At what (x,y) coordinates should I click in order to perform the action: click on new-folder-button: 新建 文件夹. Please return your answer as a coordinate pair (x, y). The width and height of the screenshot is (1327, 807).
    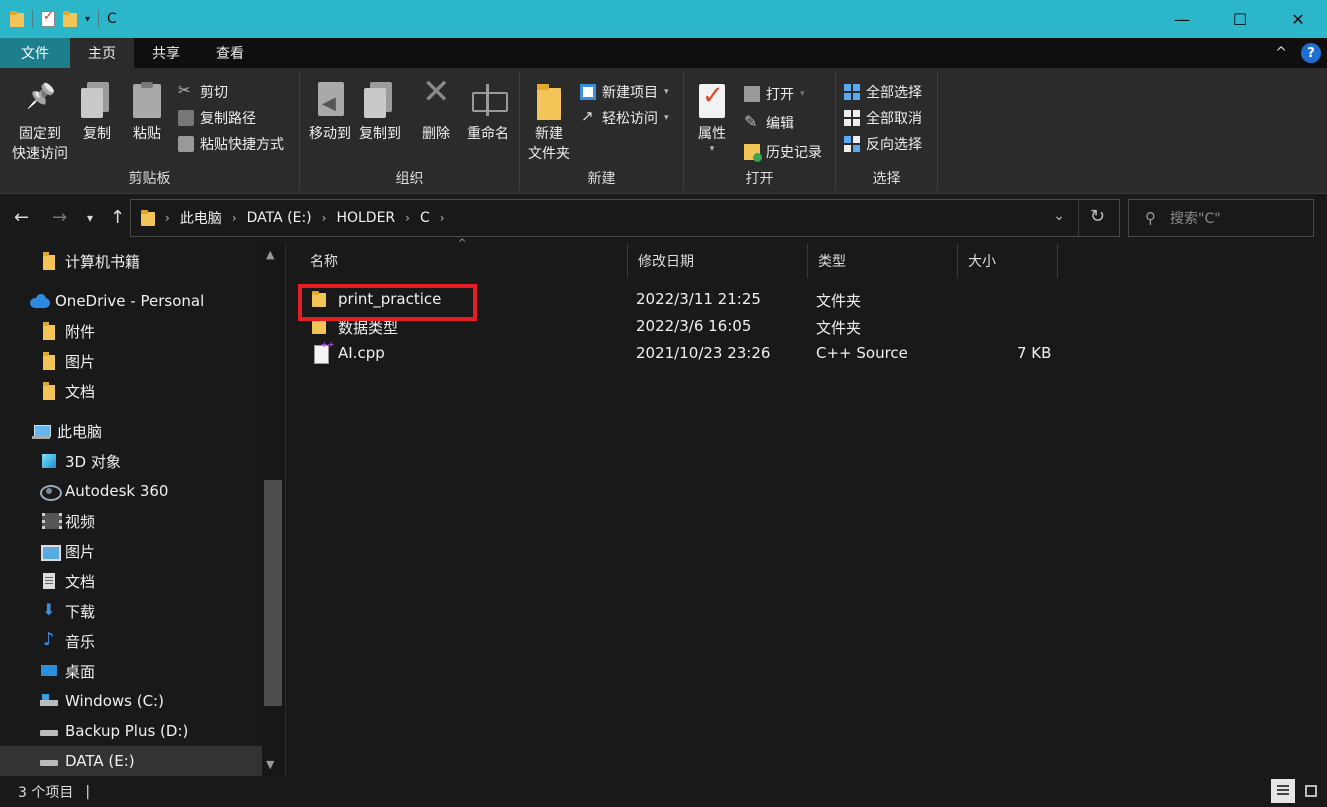
    Looking at the image, I should click on (549, 123).